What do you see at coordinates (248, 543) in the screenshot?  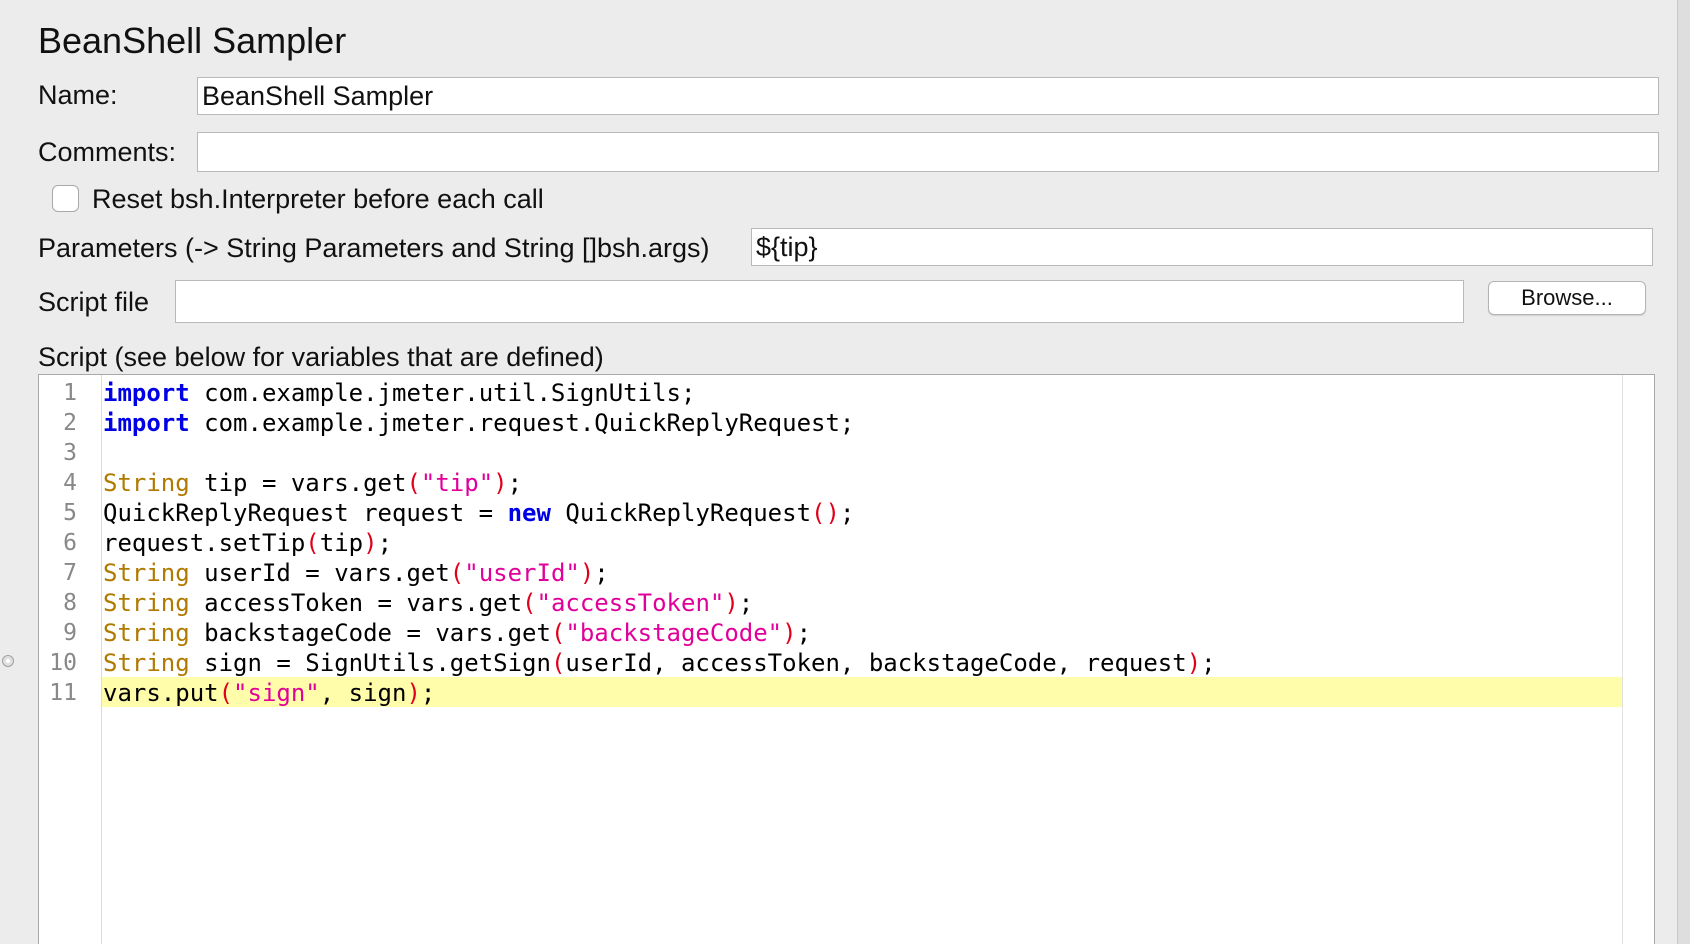 I see `code-line: request.setTip(tip);` at bounding box center [248, 543].